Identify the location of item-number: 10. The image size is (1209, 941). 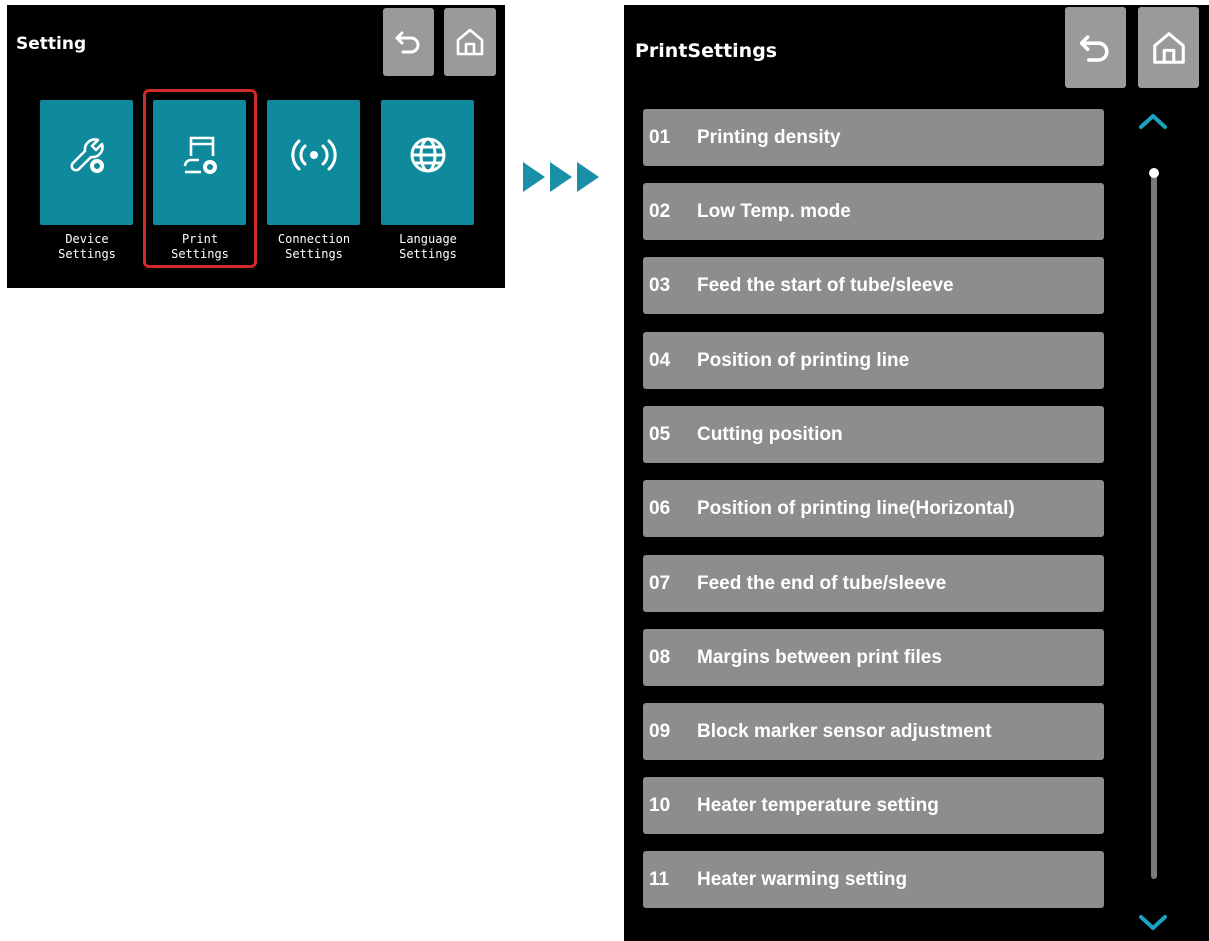
(660, 805).